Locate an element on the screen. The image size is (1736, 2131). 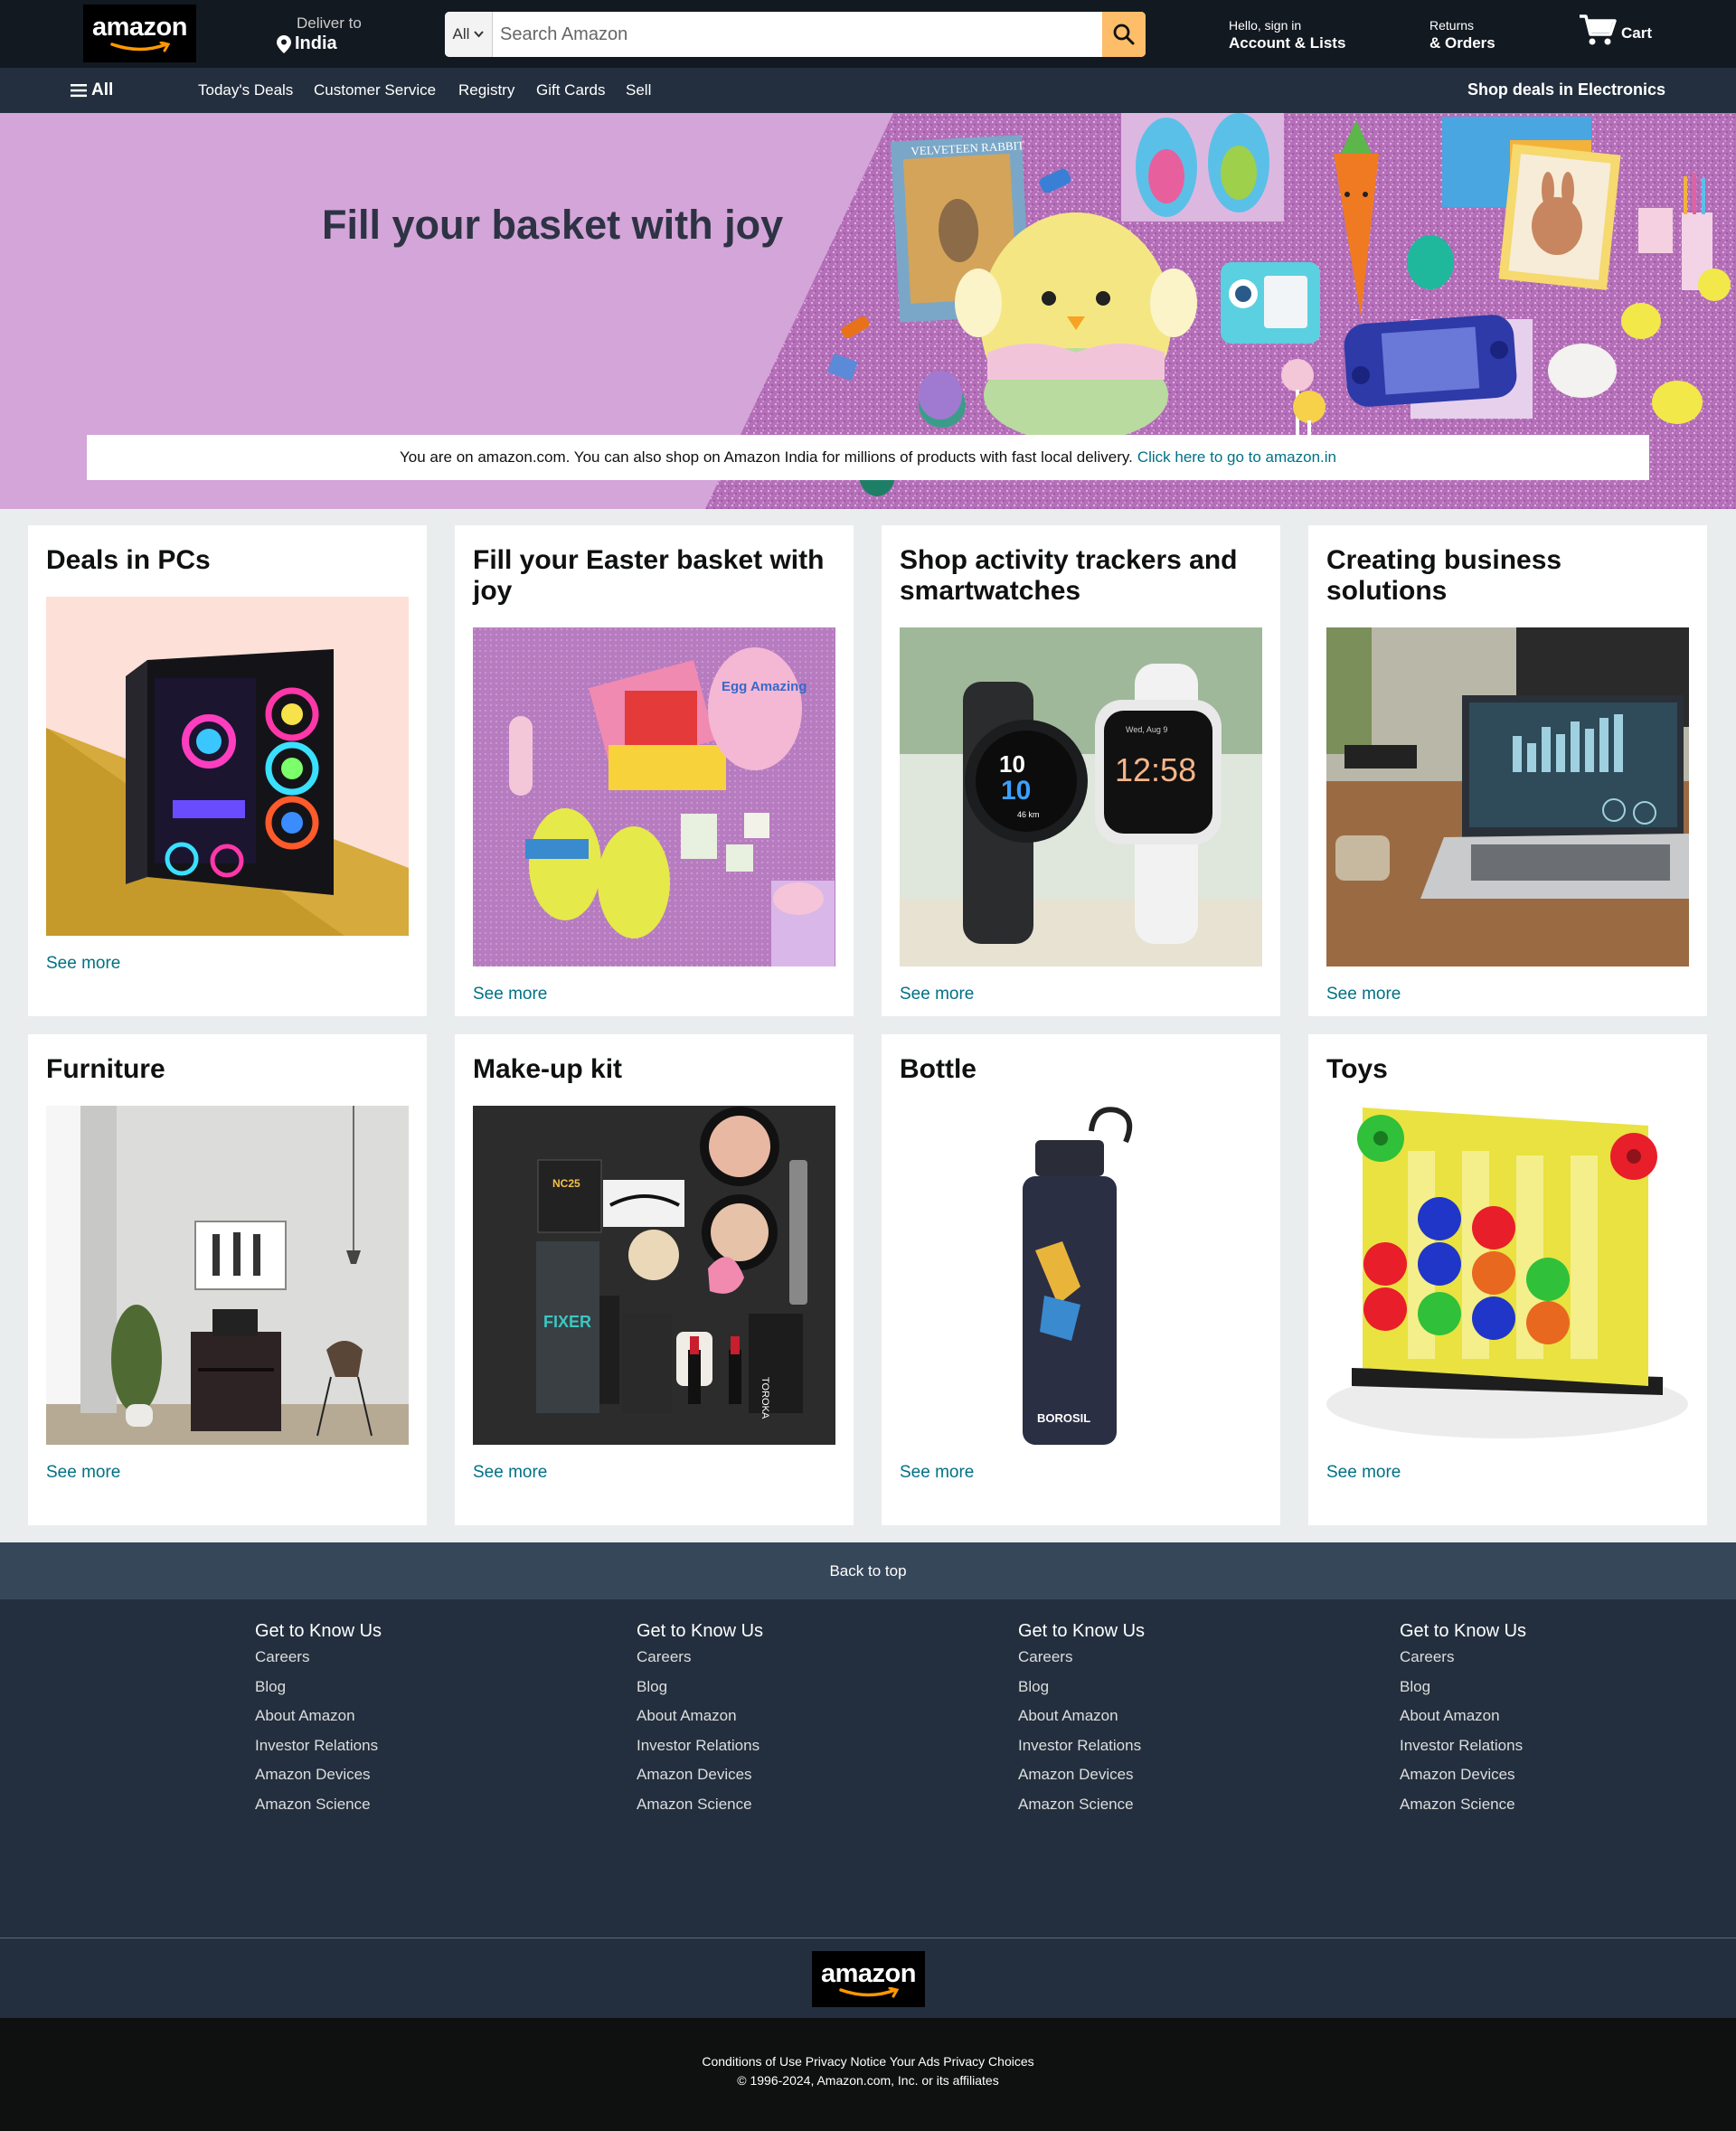
search-button is located at coordinates (1124, 34).